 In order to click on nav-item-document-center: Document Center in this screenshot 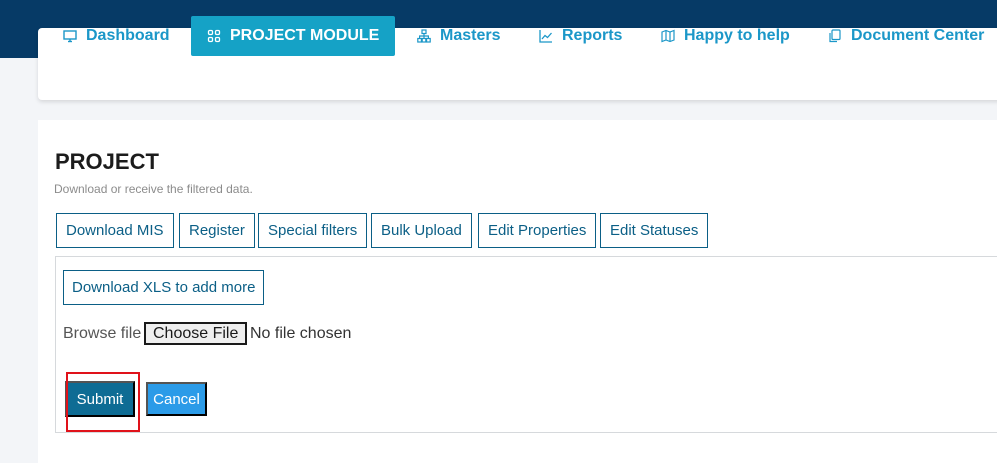, I will do `click(906, 36)`.